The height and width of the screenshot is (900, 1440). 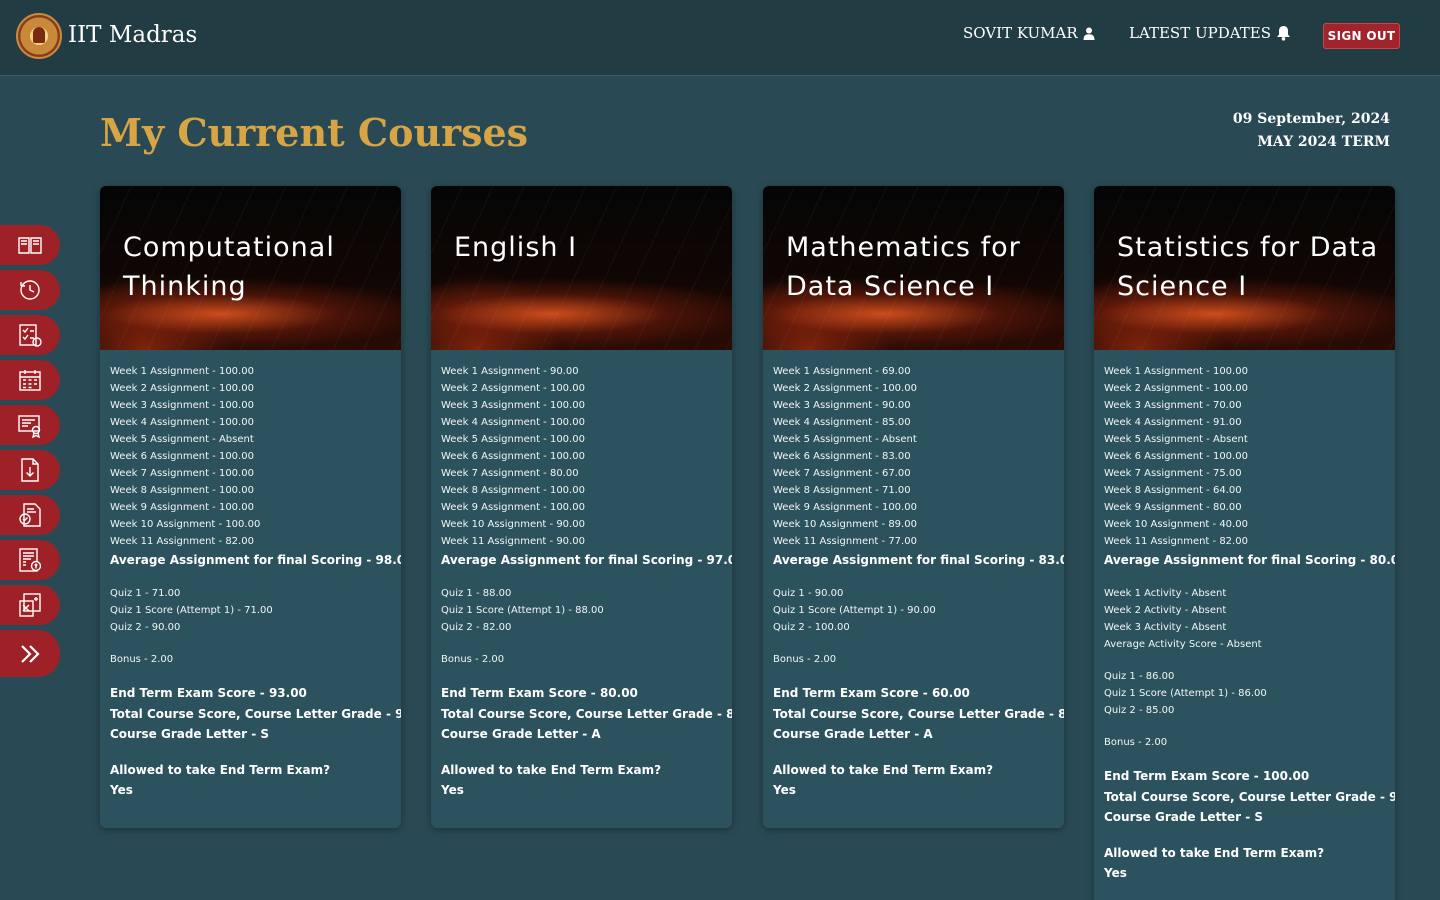 What do you see at coordinates (1361, 36) in the screenshot?
I see `sign-out-button: SIGN OUT` at bounding box center [1361, 36].